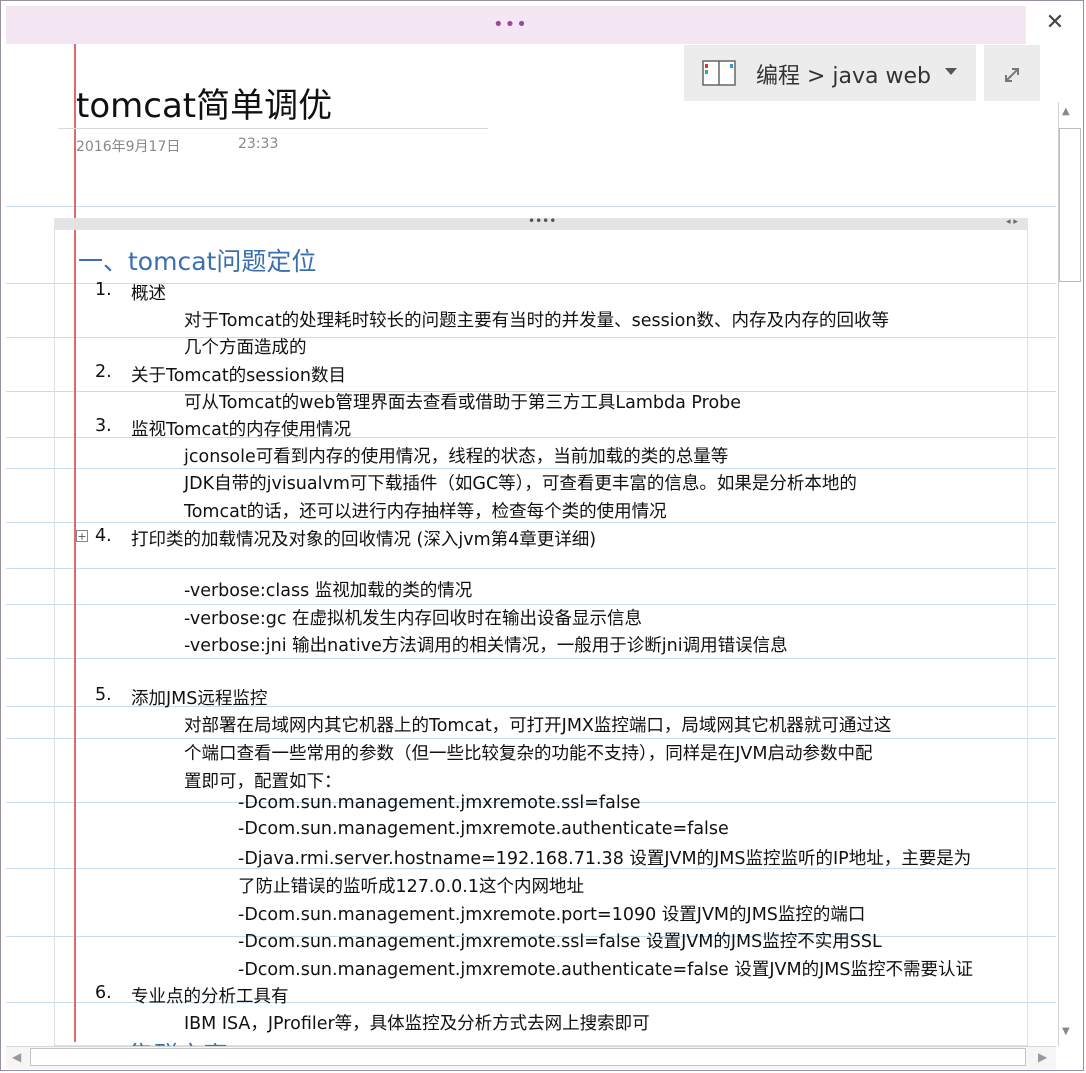 Image resolution: width=1086 pixels, height=1073 pixels. Describe the element at coordinates (462, 401) in the screenshot. I see `list-item: 可从Tomcat的web管理界面去查看或借助于第三方工具Lambda Probe` at that location.